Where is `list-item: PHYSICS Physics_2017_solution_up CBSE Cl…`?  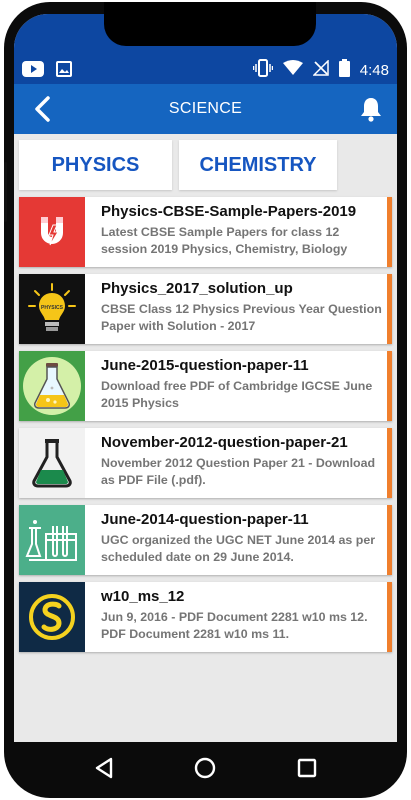 list-item: PHYSICS Physics_2017_solution_up CBSE Cl… is located at coordinates (205, 309).